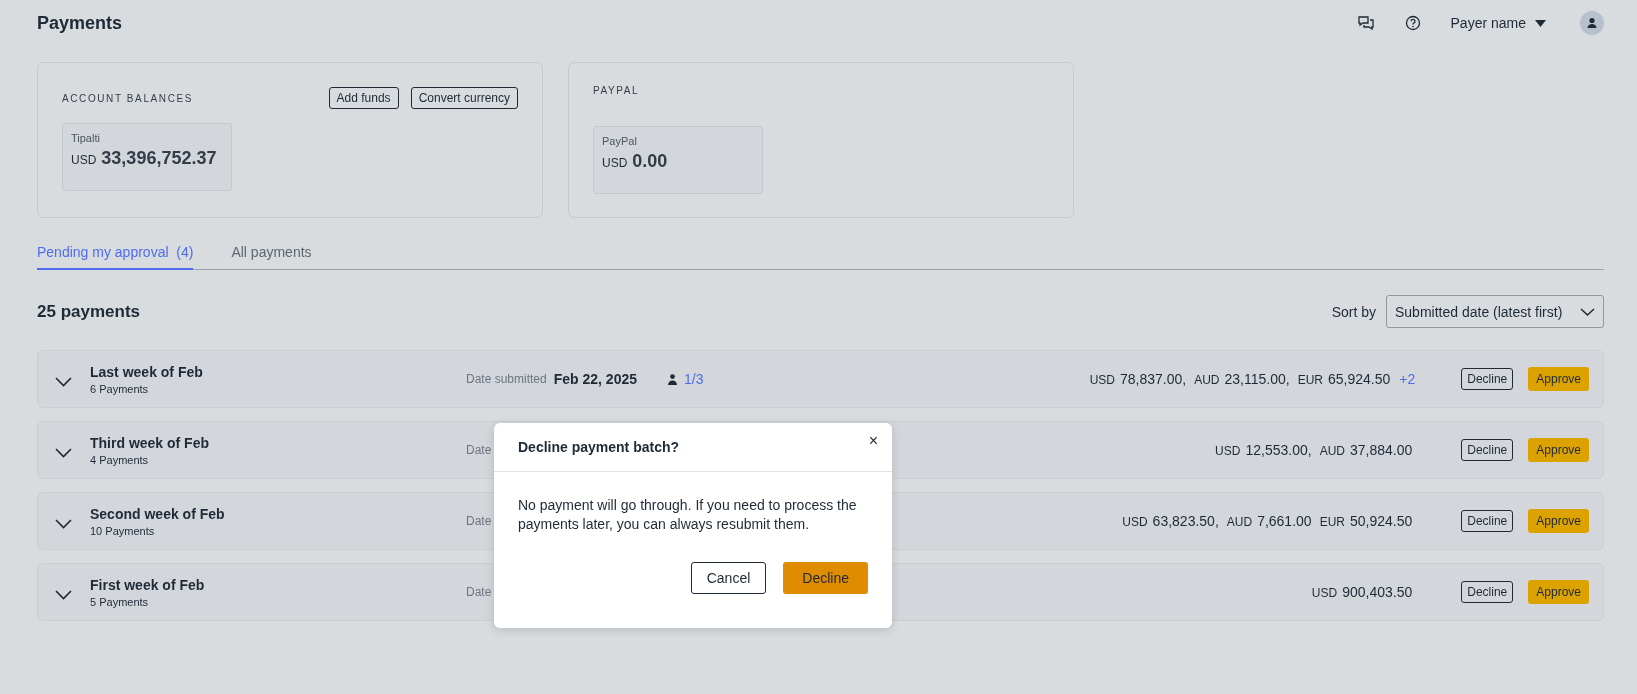 This screenshot has height=694, width=1637. Describe the element at coordinates (873, 441) in the screenshot. I see `close-button: ×` at that location.